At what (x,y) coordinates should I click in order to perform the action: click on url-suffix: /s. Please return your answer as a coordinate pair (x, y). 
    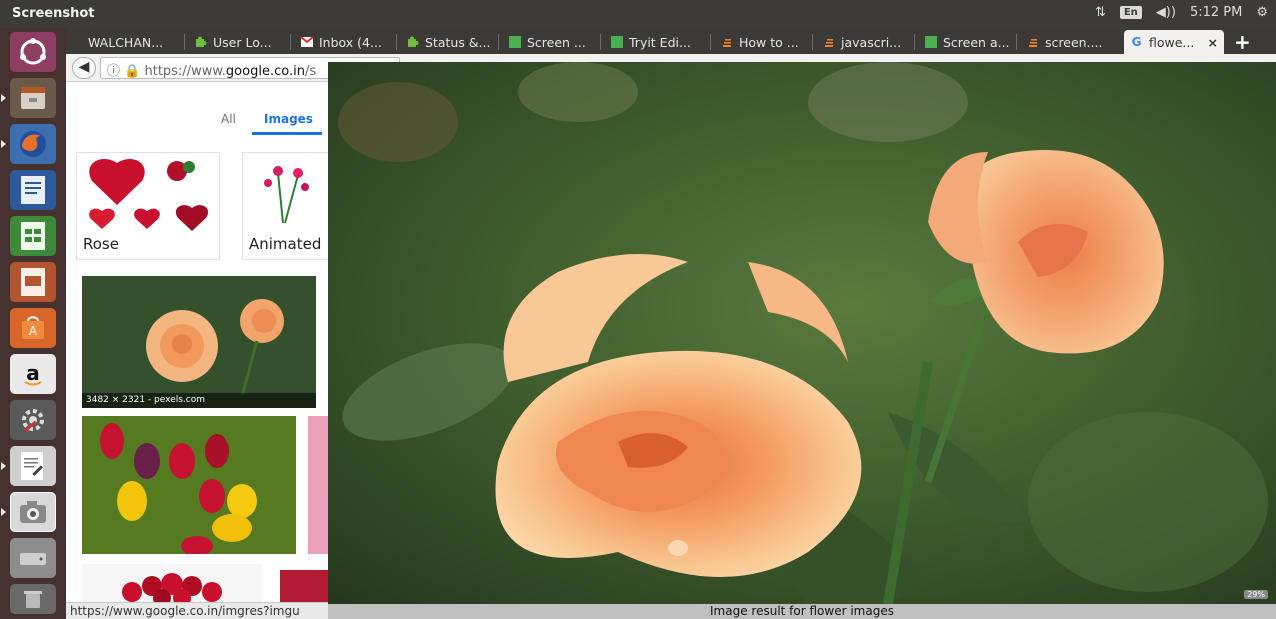
    Looking at the image, I should click on (310, 71).